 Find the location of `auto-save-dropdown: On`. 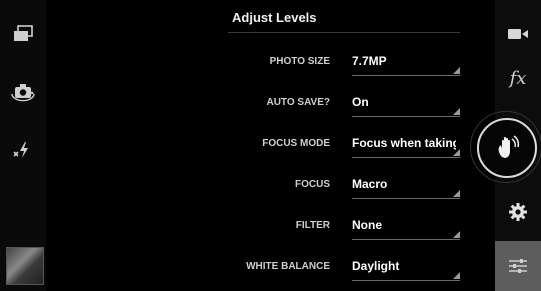

auto-save-dropdown: On is located at coordinates (406, 105).